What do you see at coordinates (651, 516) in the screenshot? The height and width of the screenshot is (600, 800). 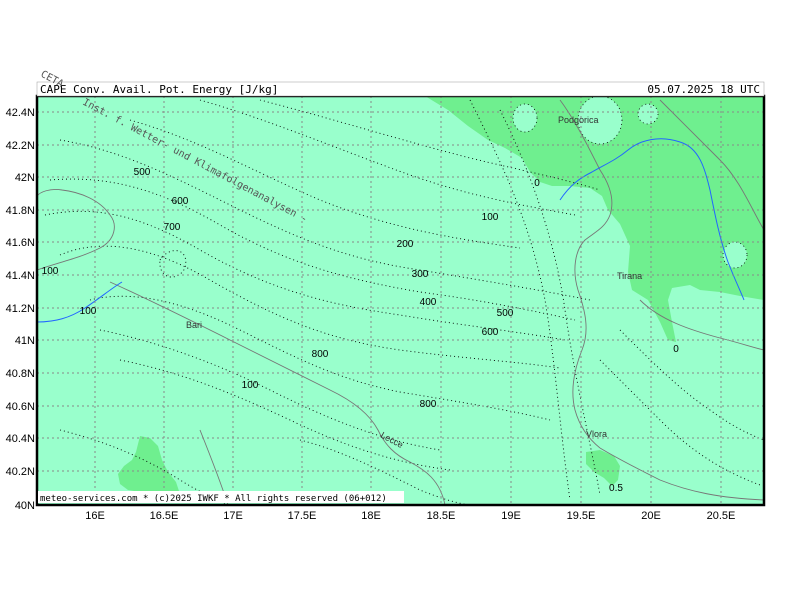 I see `lon-tick-label: 20E` at bounding box center [651, 516].